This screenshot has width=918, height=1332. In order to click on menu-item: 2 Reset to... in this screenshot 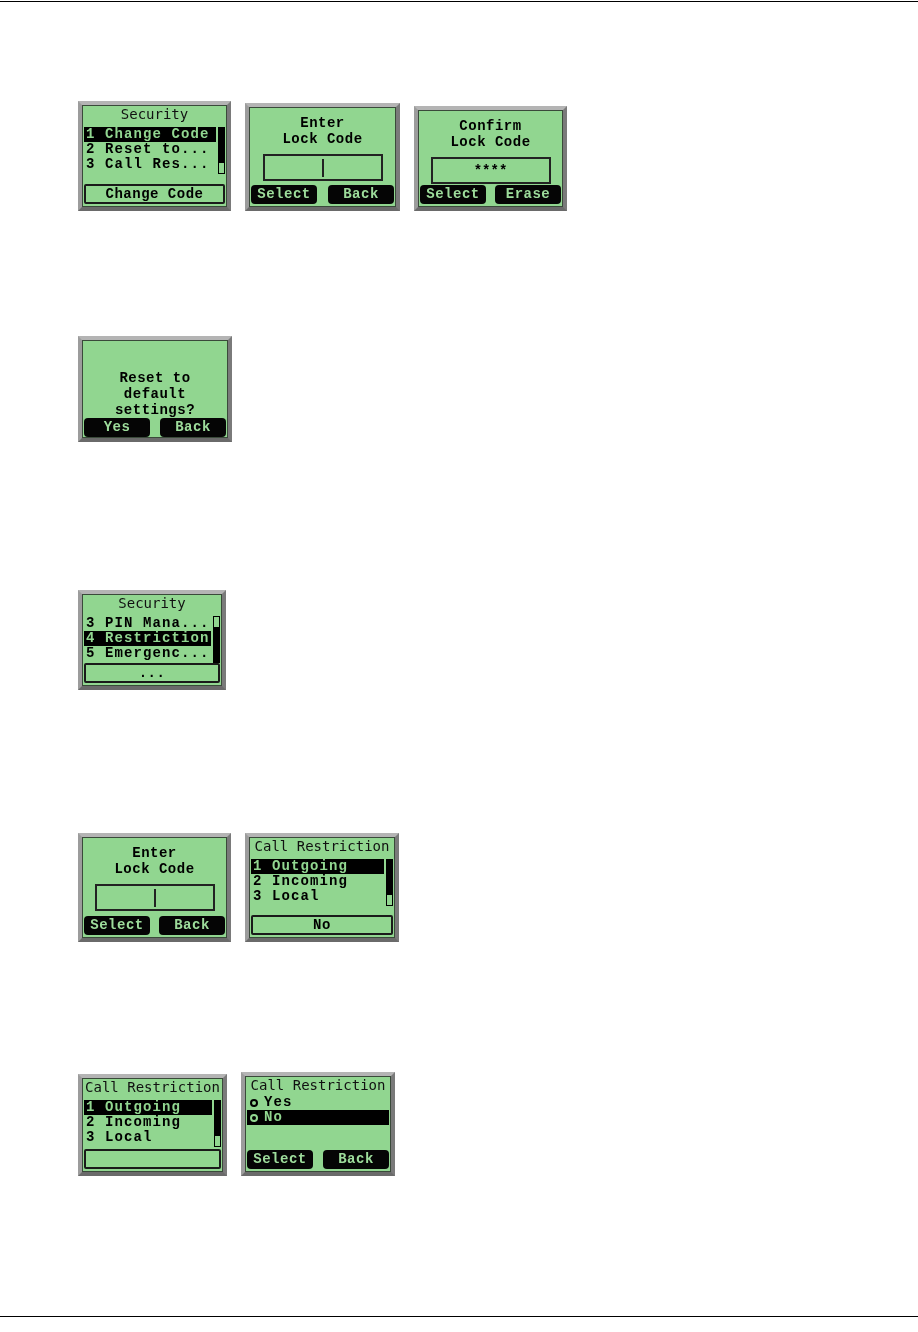, I will do `click(150, 149)`.